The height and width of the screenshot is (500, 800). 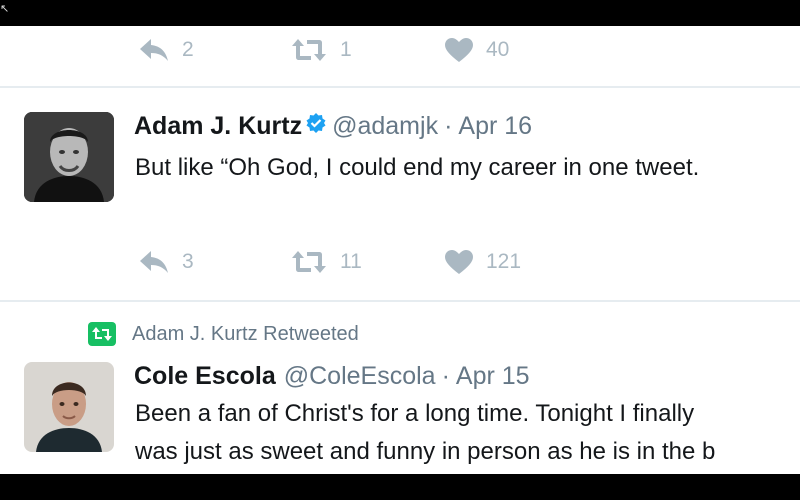 What do you see at coordinates (498, 49) in the screenshot?
I see `like-count: 40` at bounding box center [498, 49].